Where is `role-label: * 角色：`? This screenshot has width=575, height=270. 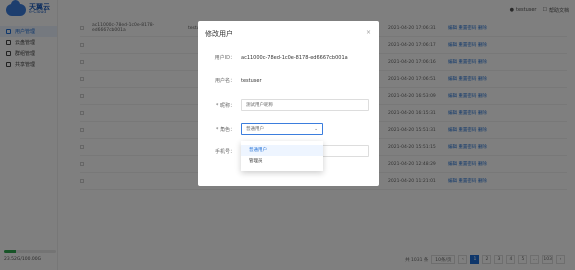
role-label: * 角色： is located at coordinates (225, 129).